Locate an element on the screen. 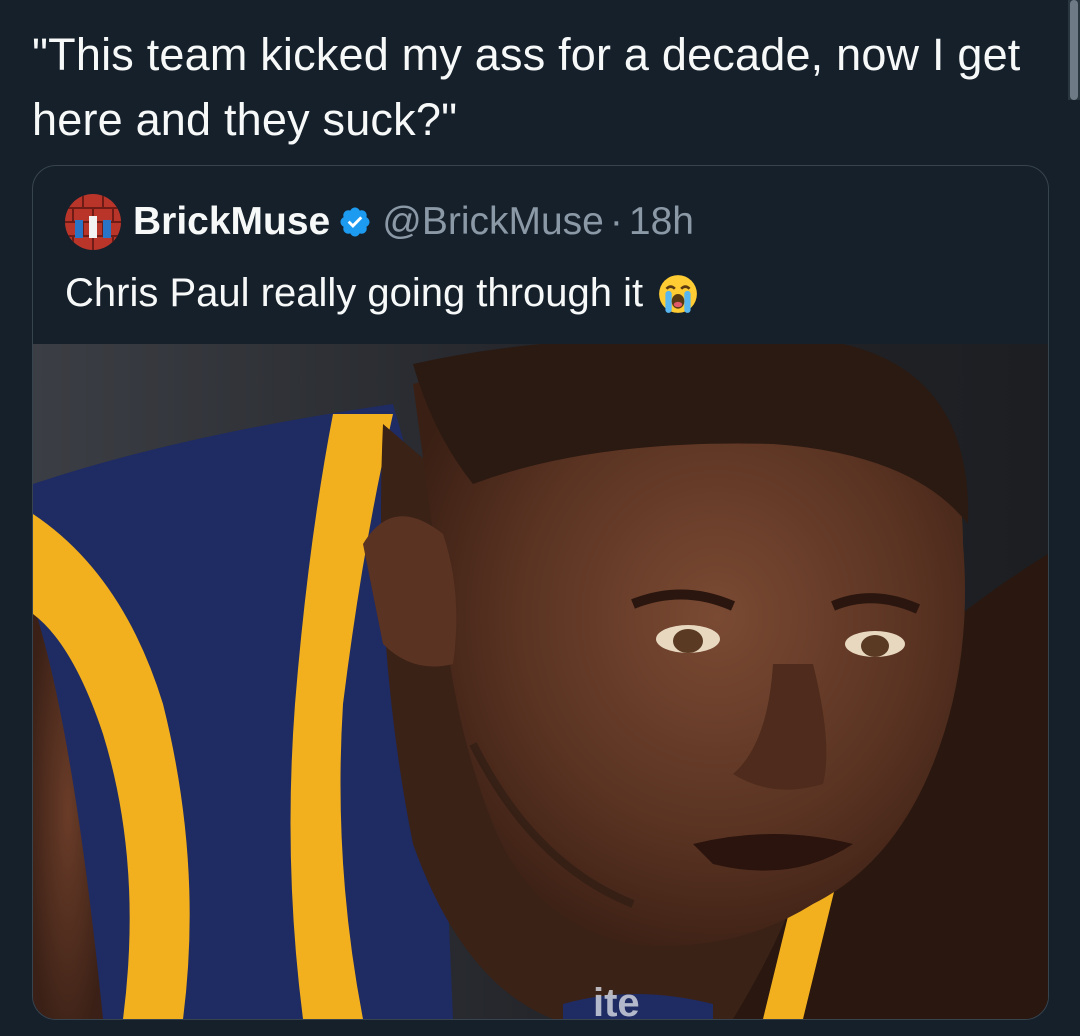 The height and width of the screenshot is (1036, 1080). handle: @BrickMuse is located at coordinates (493, 222).